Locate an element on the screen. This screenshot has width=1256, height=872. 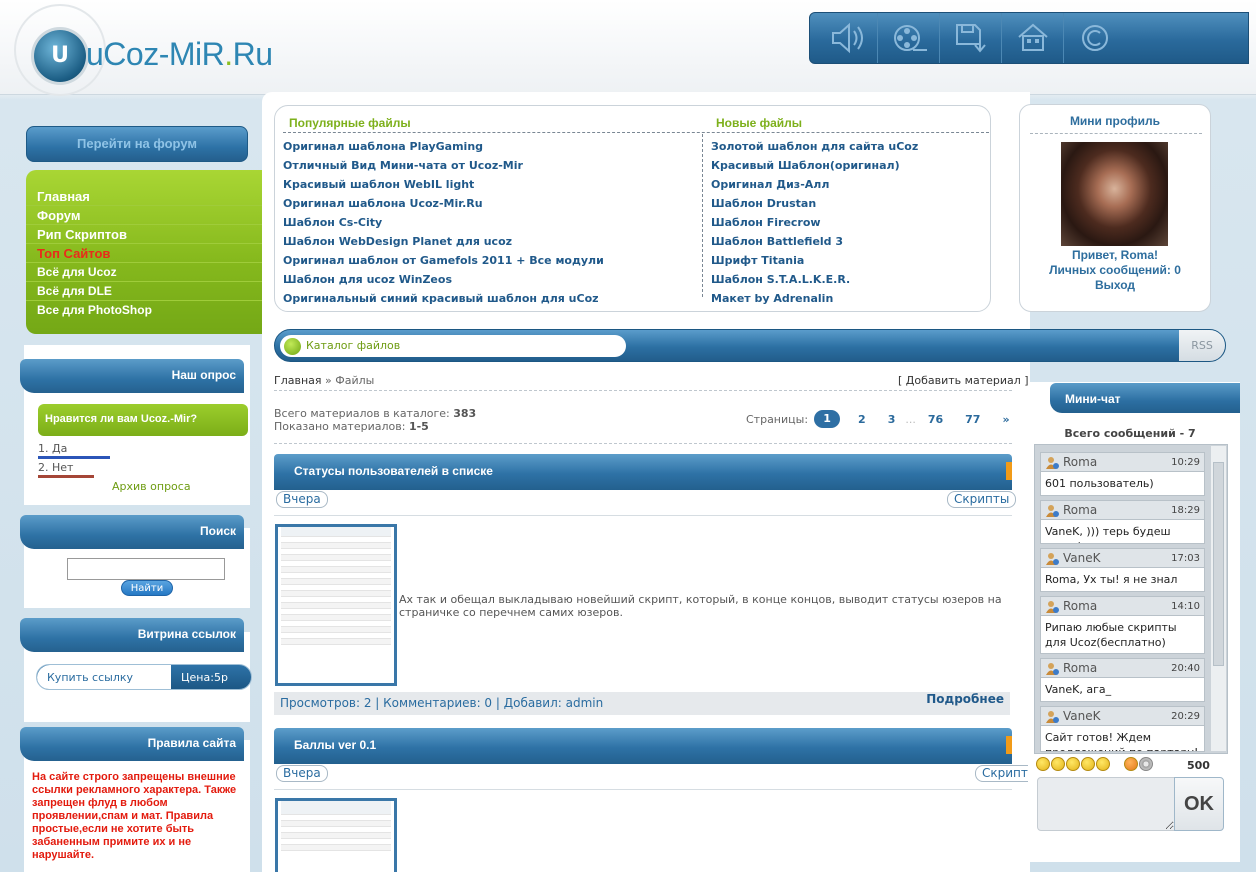
rss-link: RSS is located at coordinates (1202, 345).